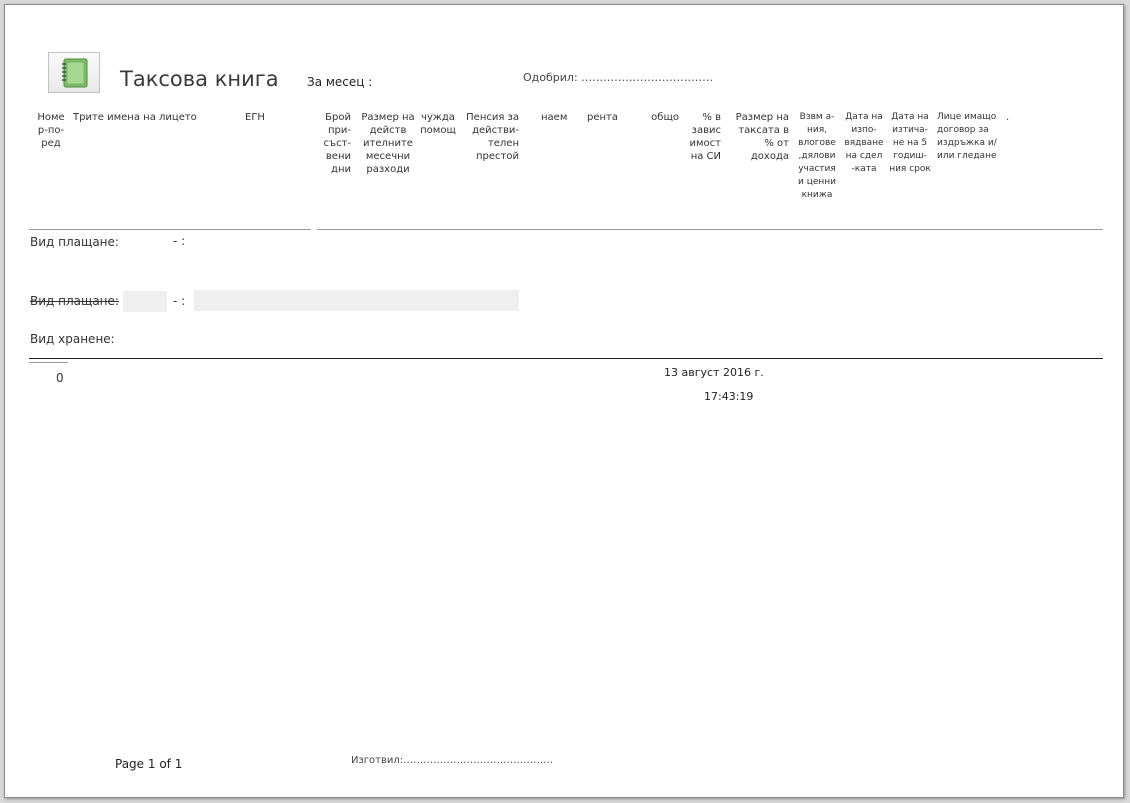  I want to click on payment-type-label: Вид плащане:, so click(74, 242).